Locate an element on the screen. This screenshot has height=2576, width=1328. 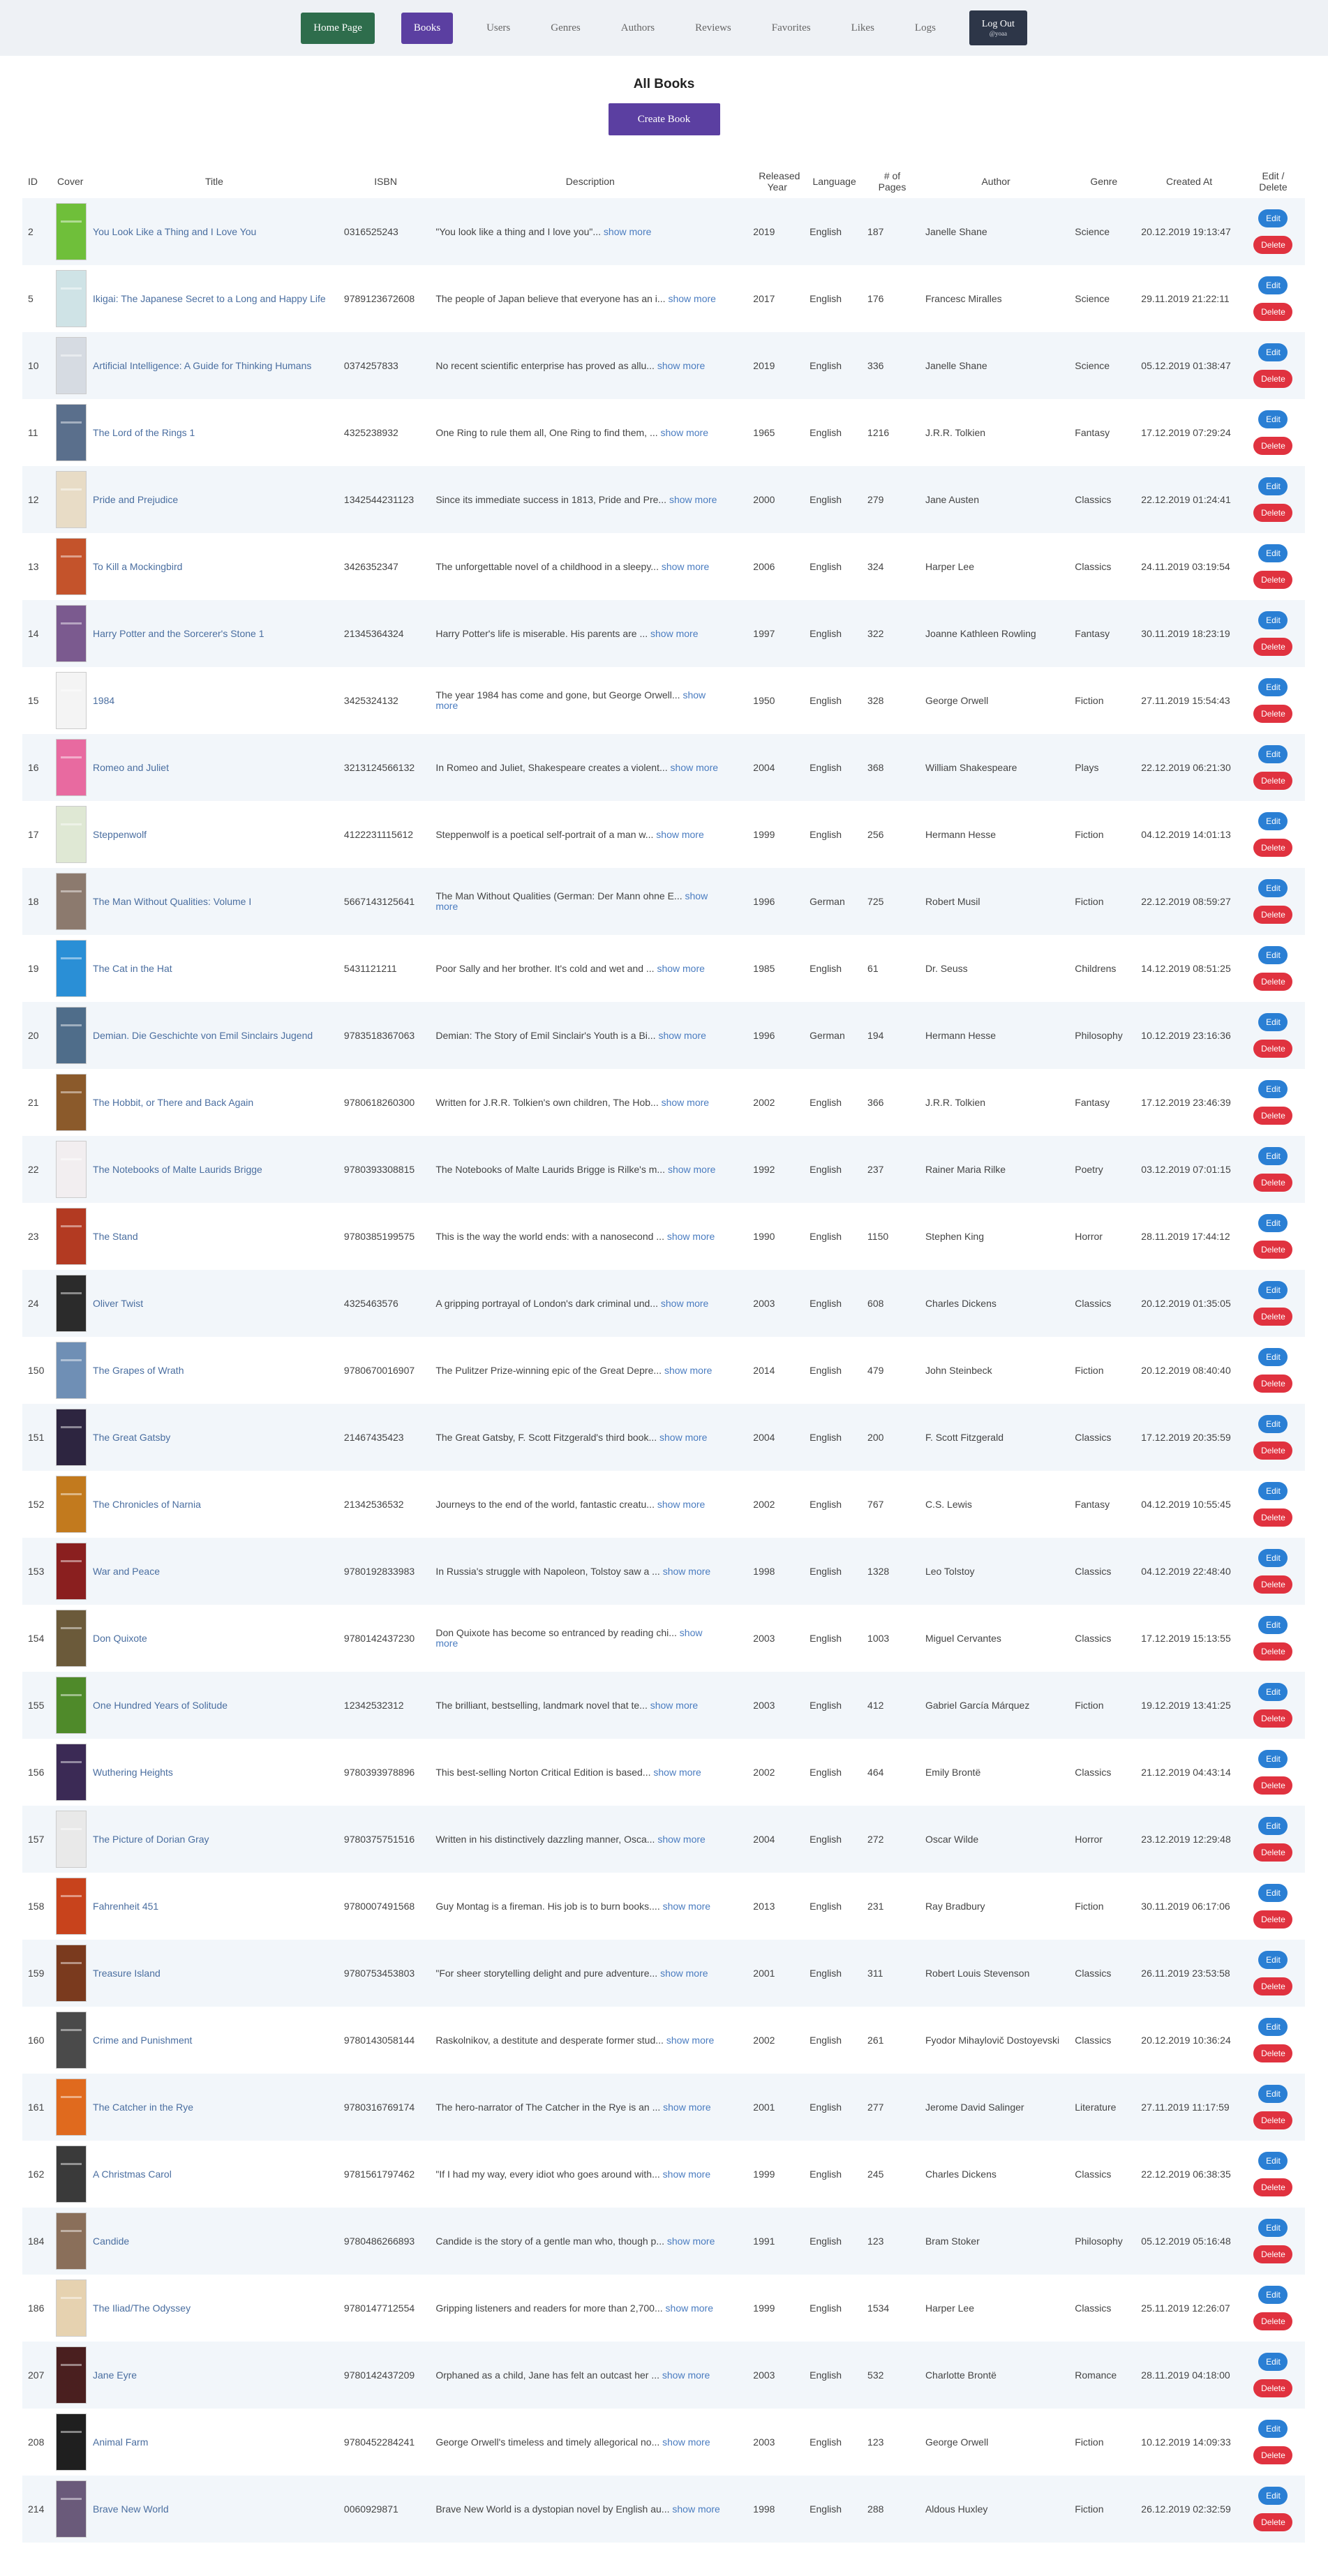
book-title-link: 1984 is located at coordinates (103, 700).